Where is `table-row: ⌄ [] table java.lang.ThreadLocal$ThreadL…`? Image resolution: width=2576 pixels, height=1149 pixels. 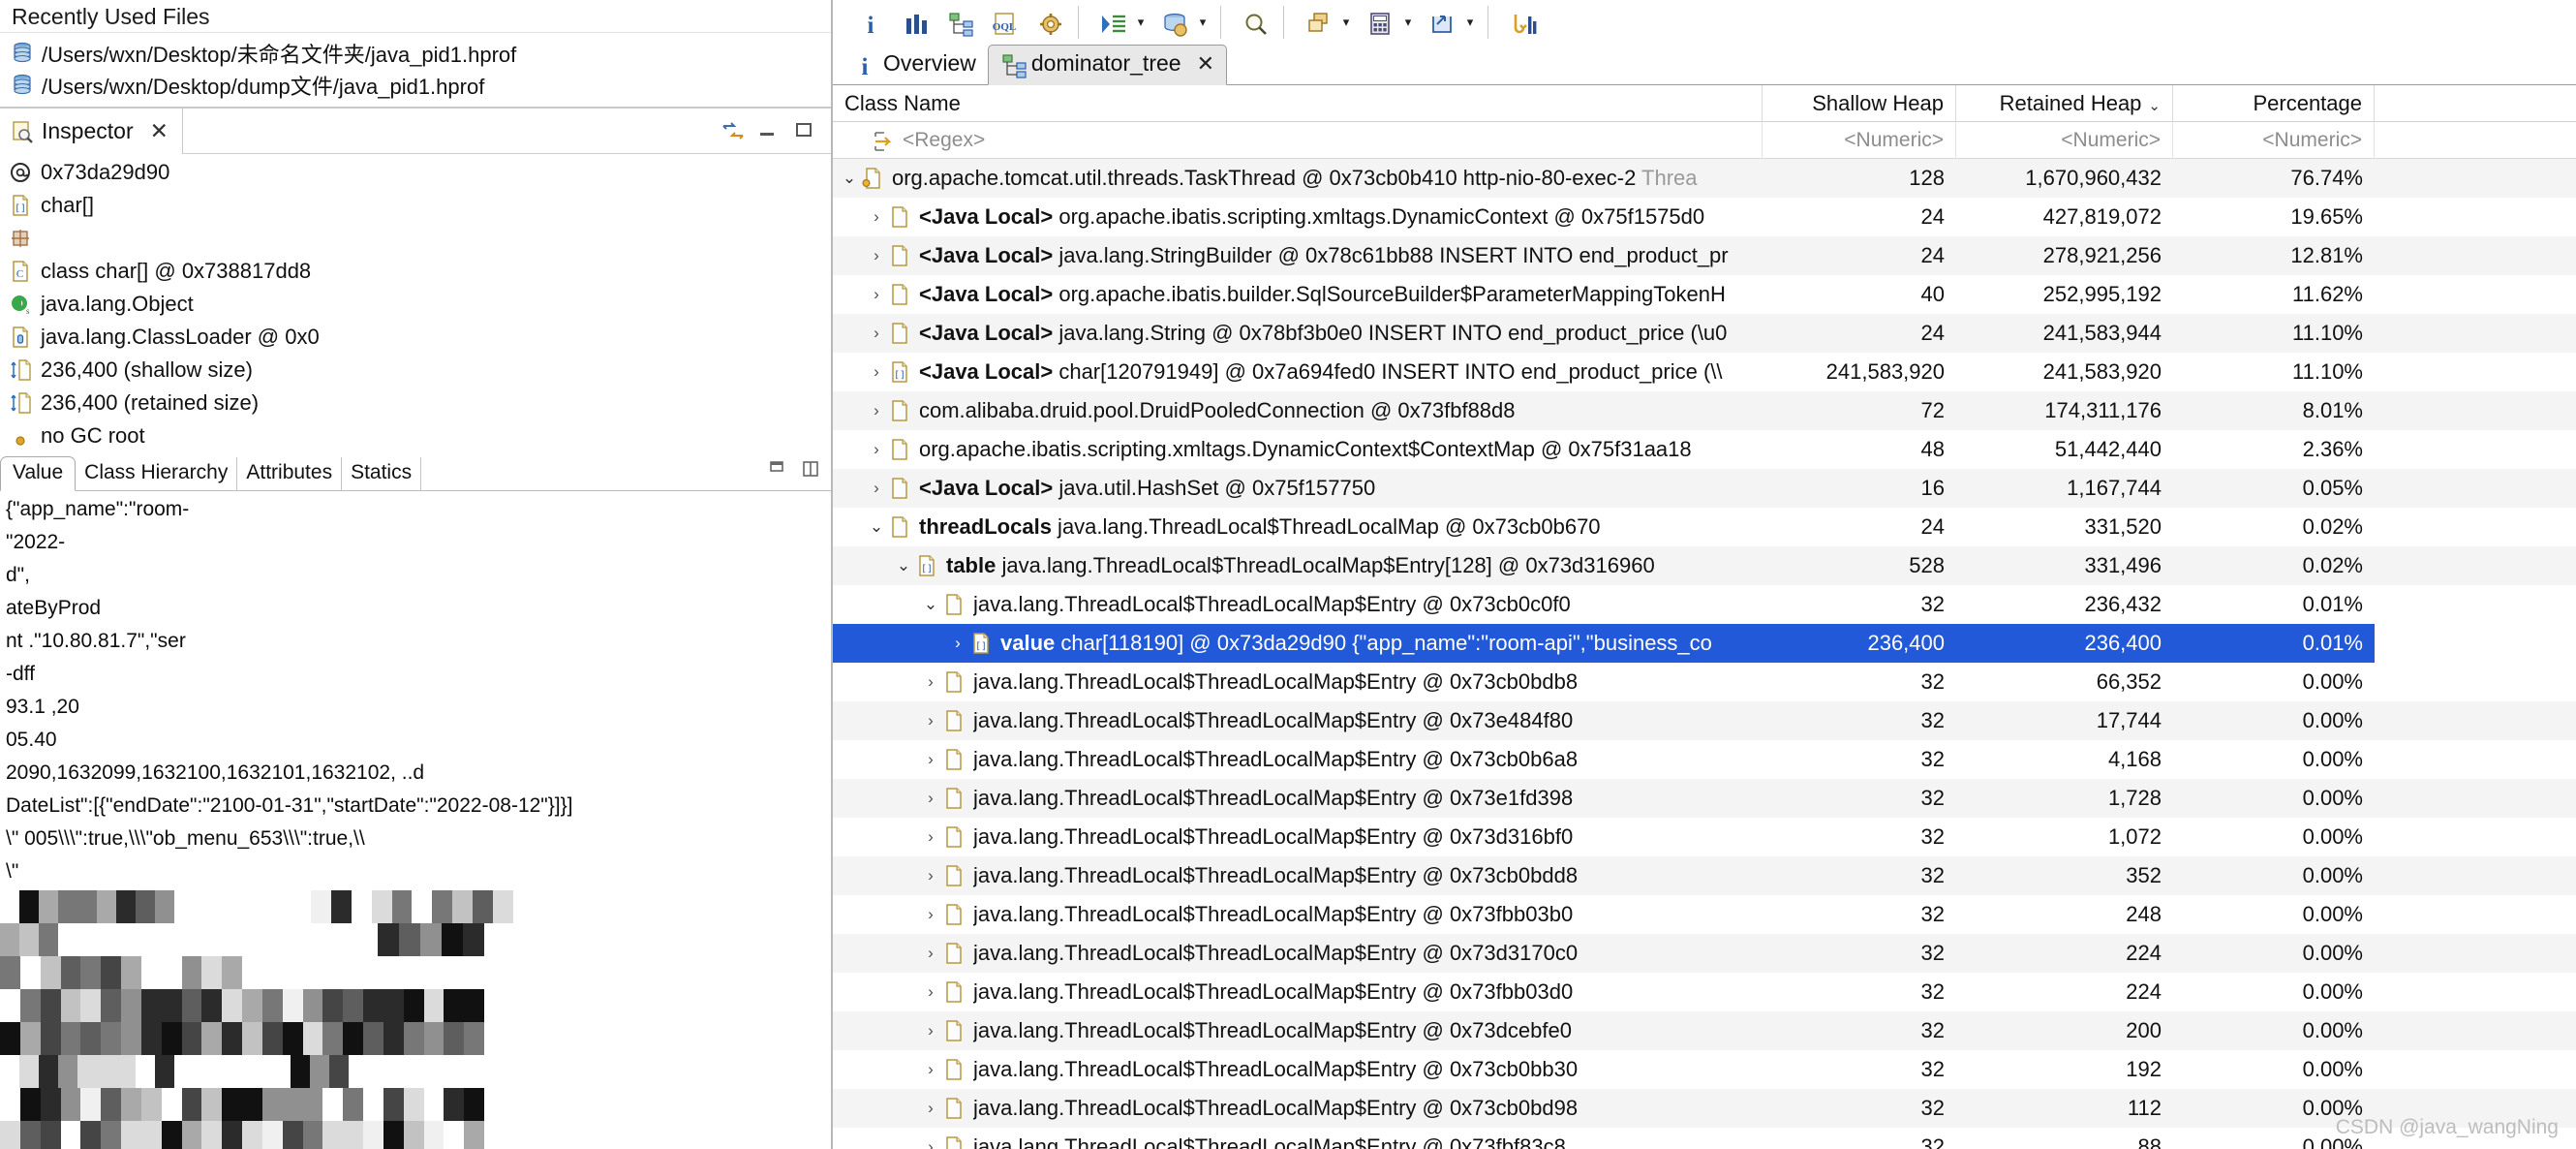 table-row: ⌄ [] table java.lang.ThreadLocal$ThreadL… is located at coordinates (1704, 566).